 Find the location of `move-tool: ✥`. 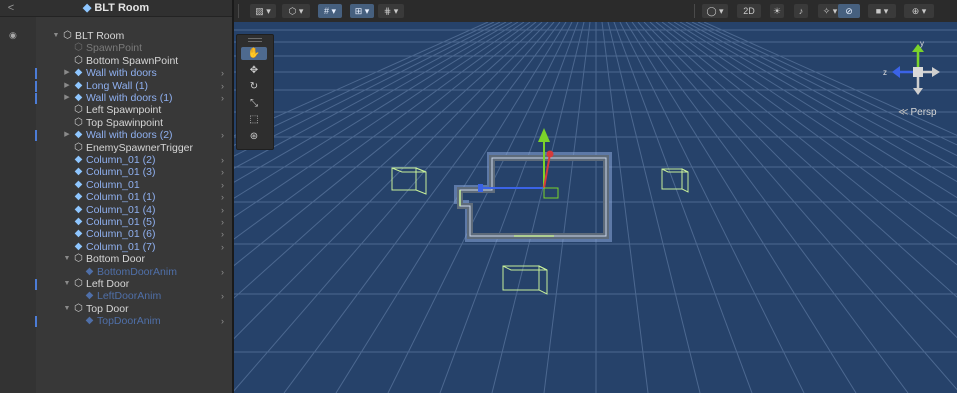

move-tool: ✥ is located at coordinates (254, 70).